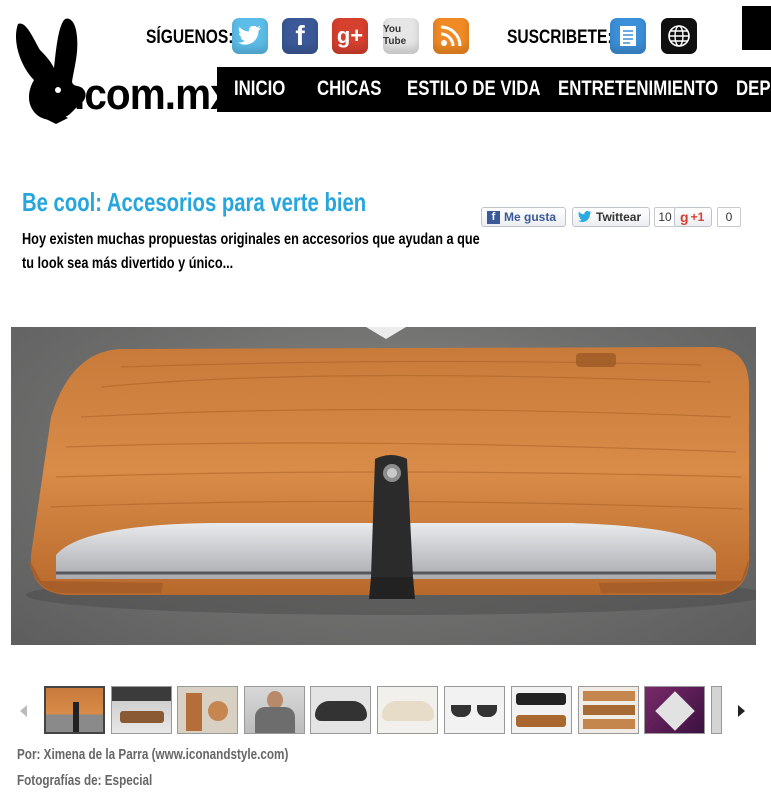 The width and height of the screenshot is (771, 800). What do you see at coordinates (451, 36) in the screenshot?
I see `rss-icon` at bounding box center [451, 36].